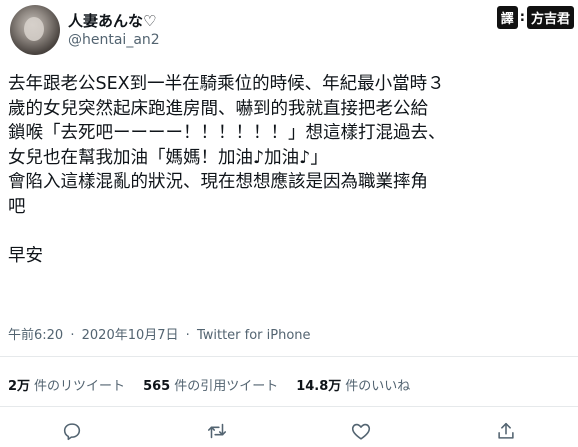 Image resolution: width=578 pixels, height=447 pixels. I want to click on tweet-line: 會陷入這樣混亂的狀況、現在想想應該是因為職業摔角, so click(218, 182).